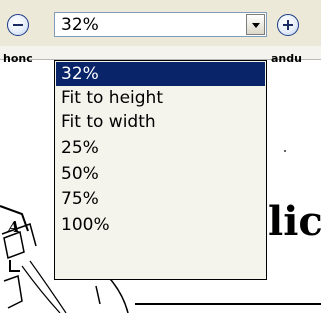 The height and width of the screenshot is (313, 321). I want to click on minus-icon, so click(18, 25).